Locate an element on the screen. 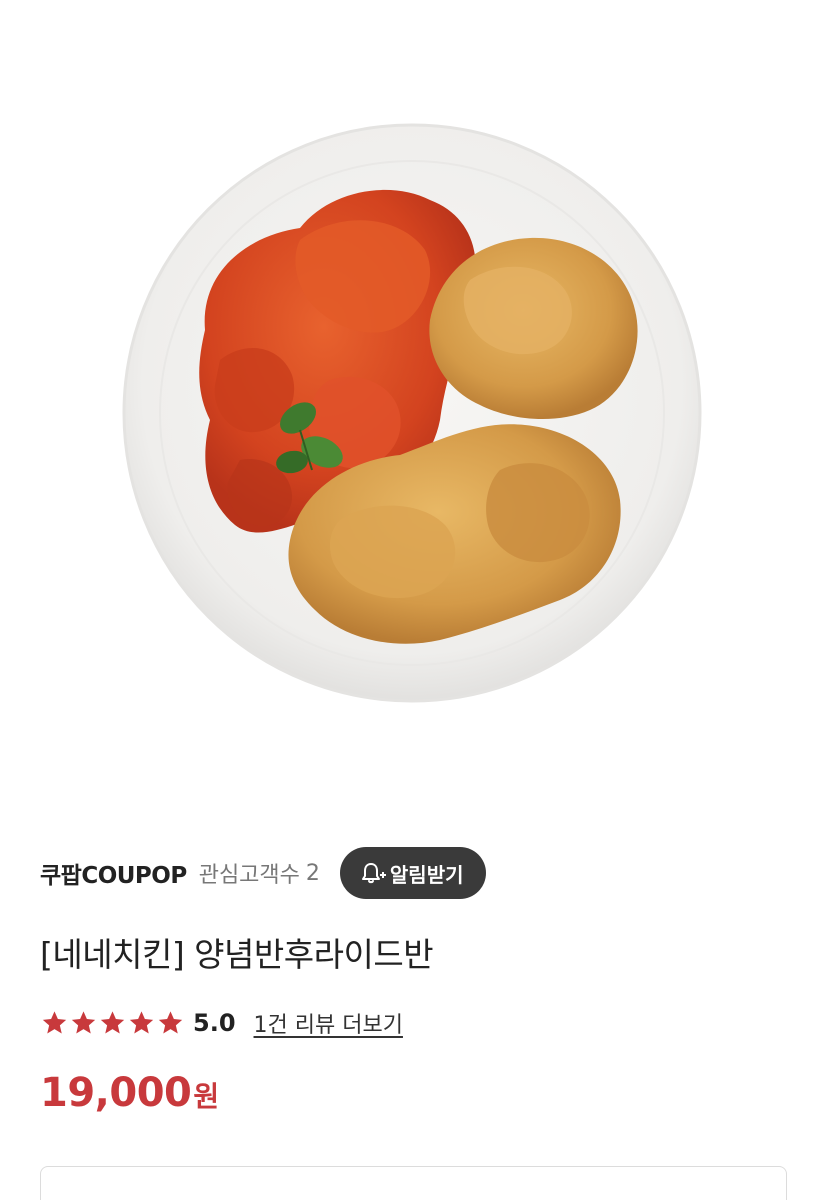  price-unit: 원 is located at coordinates (206, 1096).